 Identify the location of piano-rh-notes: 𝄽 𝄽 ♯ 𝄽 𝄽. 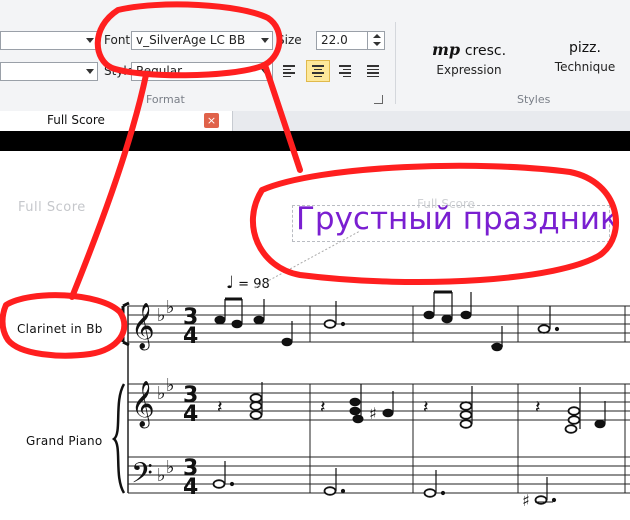
(411, 408).